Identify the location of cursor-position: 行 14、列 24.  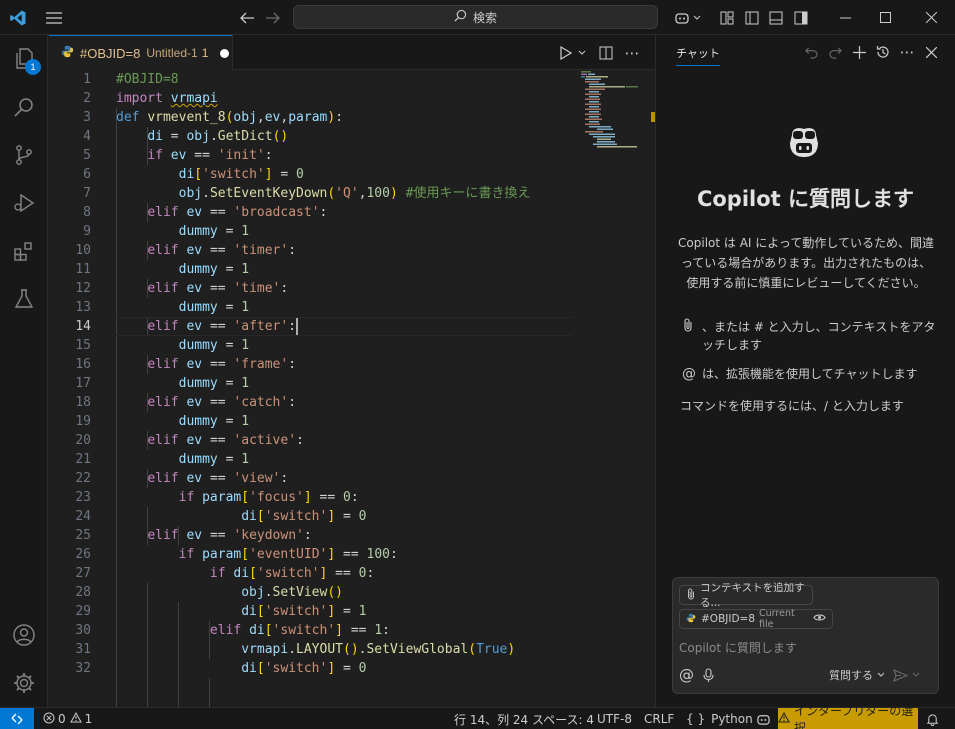
(491, 718).